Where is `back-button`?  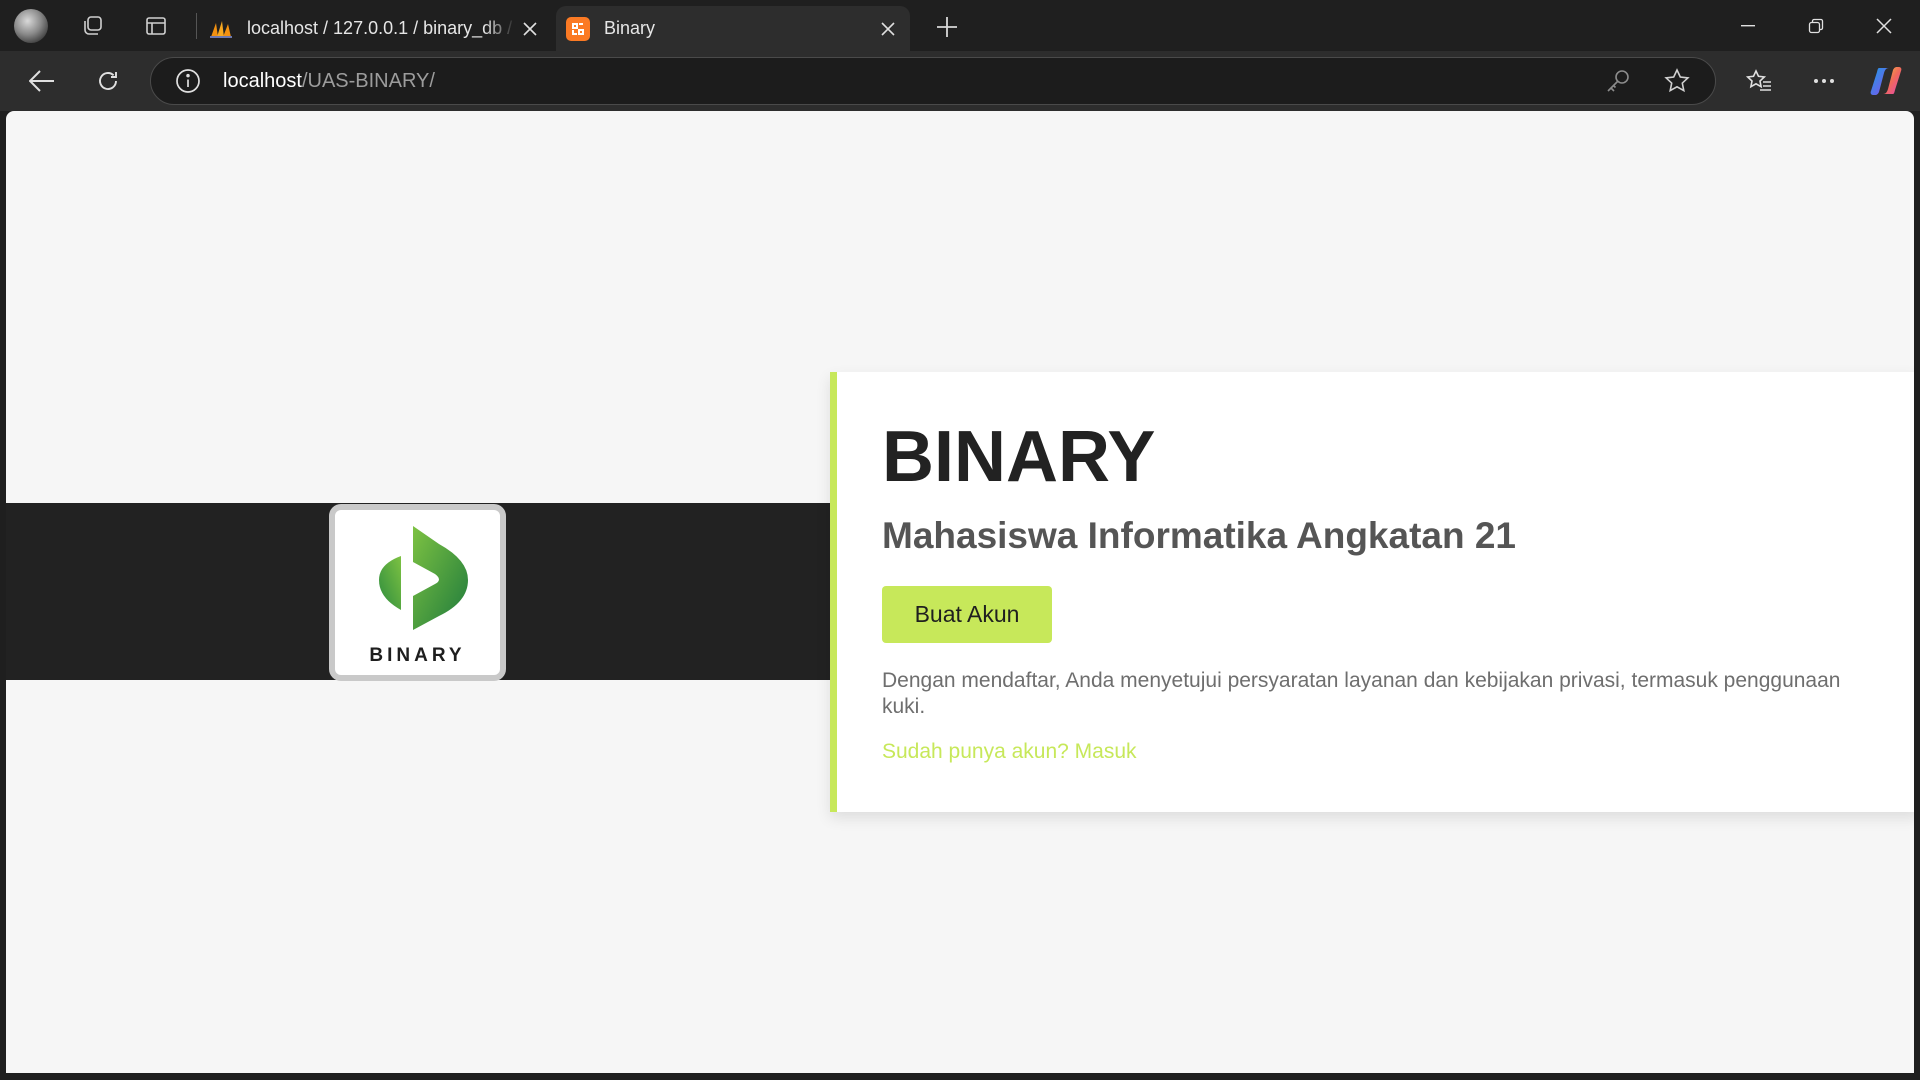 back-button is located at coordinates (42, 81).